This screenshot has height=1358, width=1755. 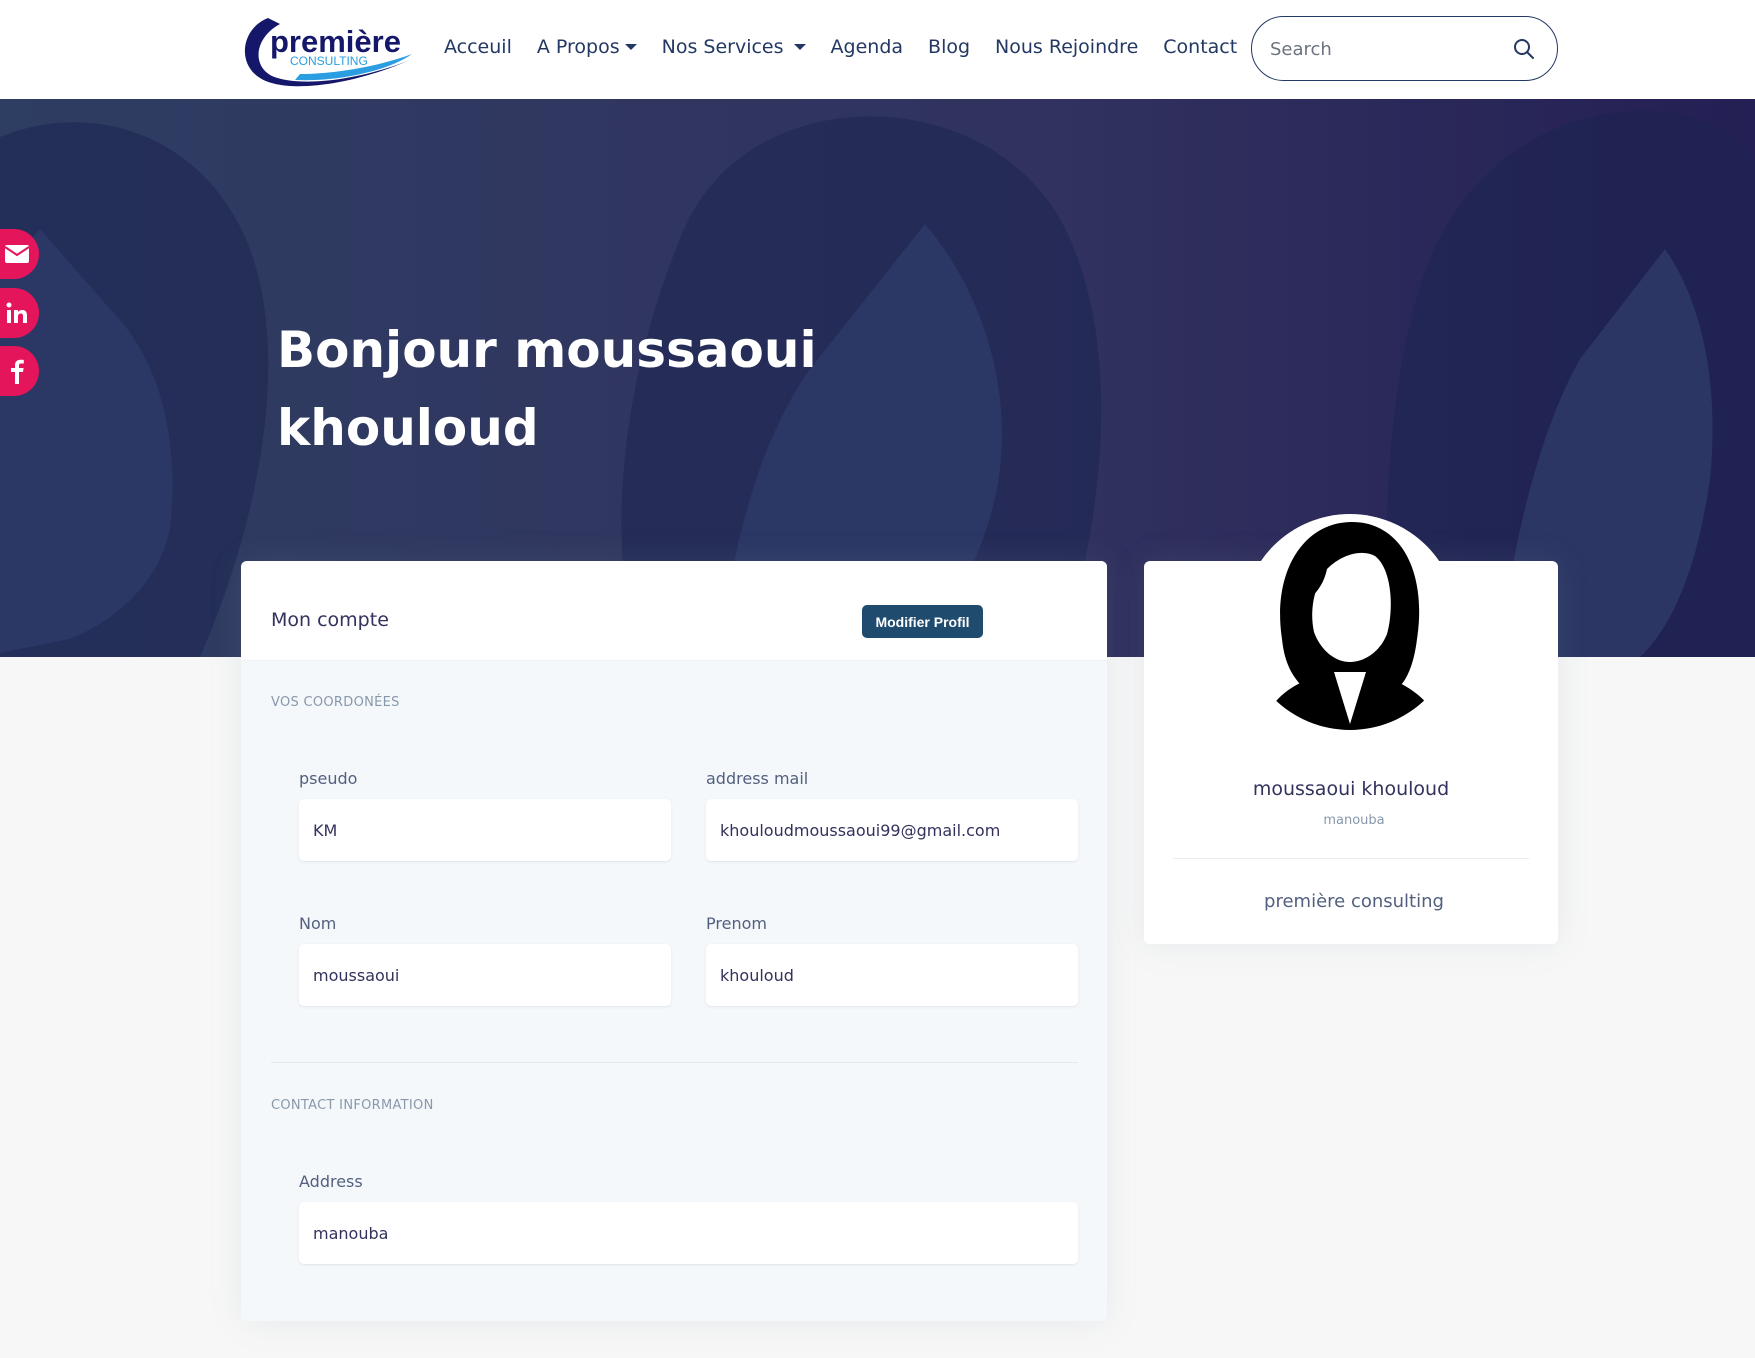 What do you see at coordinates (318, 923) in the screenshot?
I see `nom-label: Nom` at bounding box center [318, 923].